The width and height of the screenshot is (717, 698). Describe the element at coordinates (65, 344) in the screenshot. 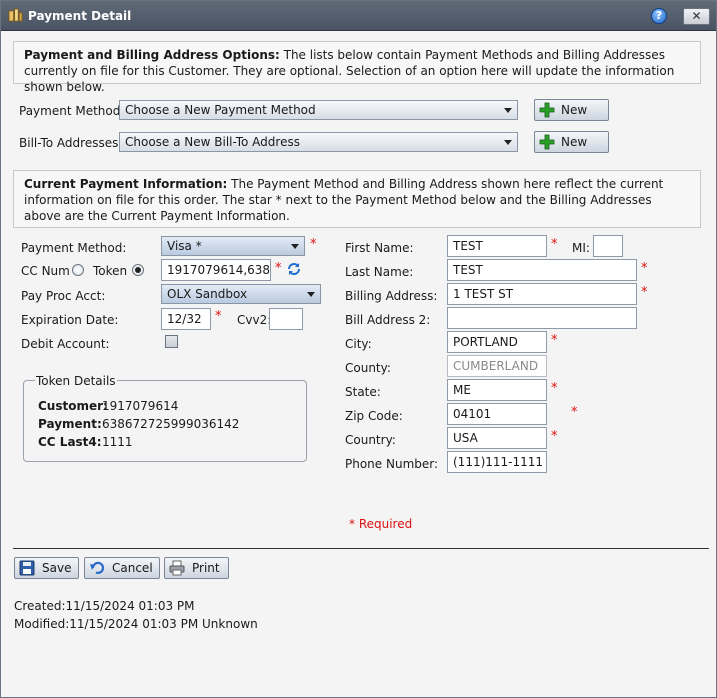

I see `debit-label: Debit Account:` at that location.